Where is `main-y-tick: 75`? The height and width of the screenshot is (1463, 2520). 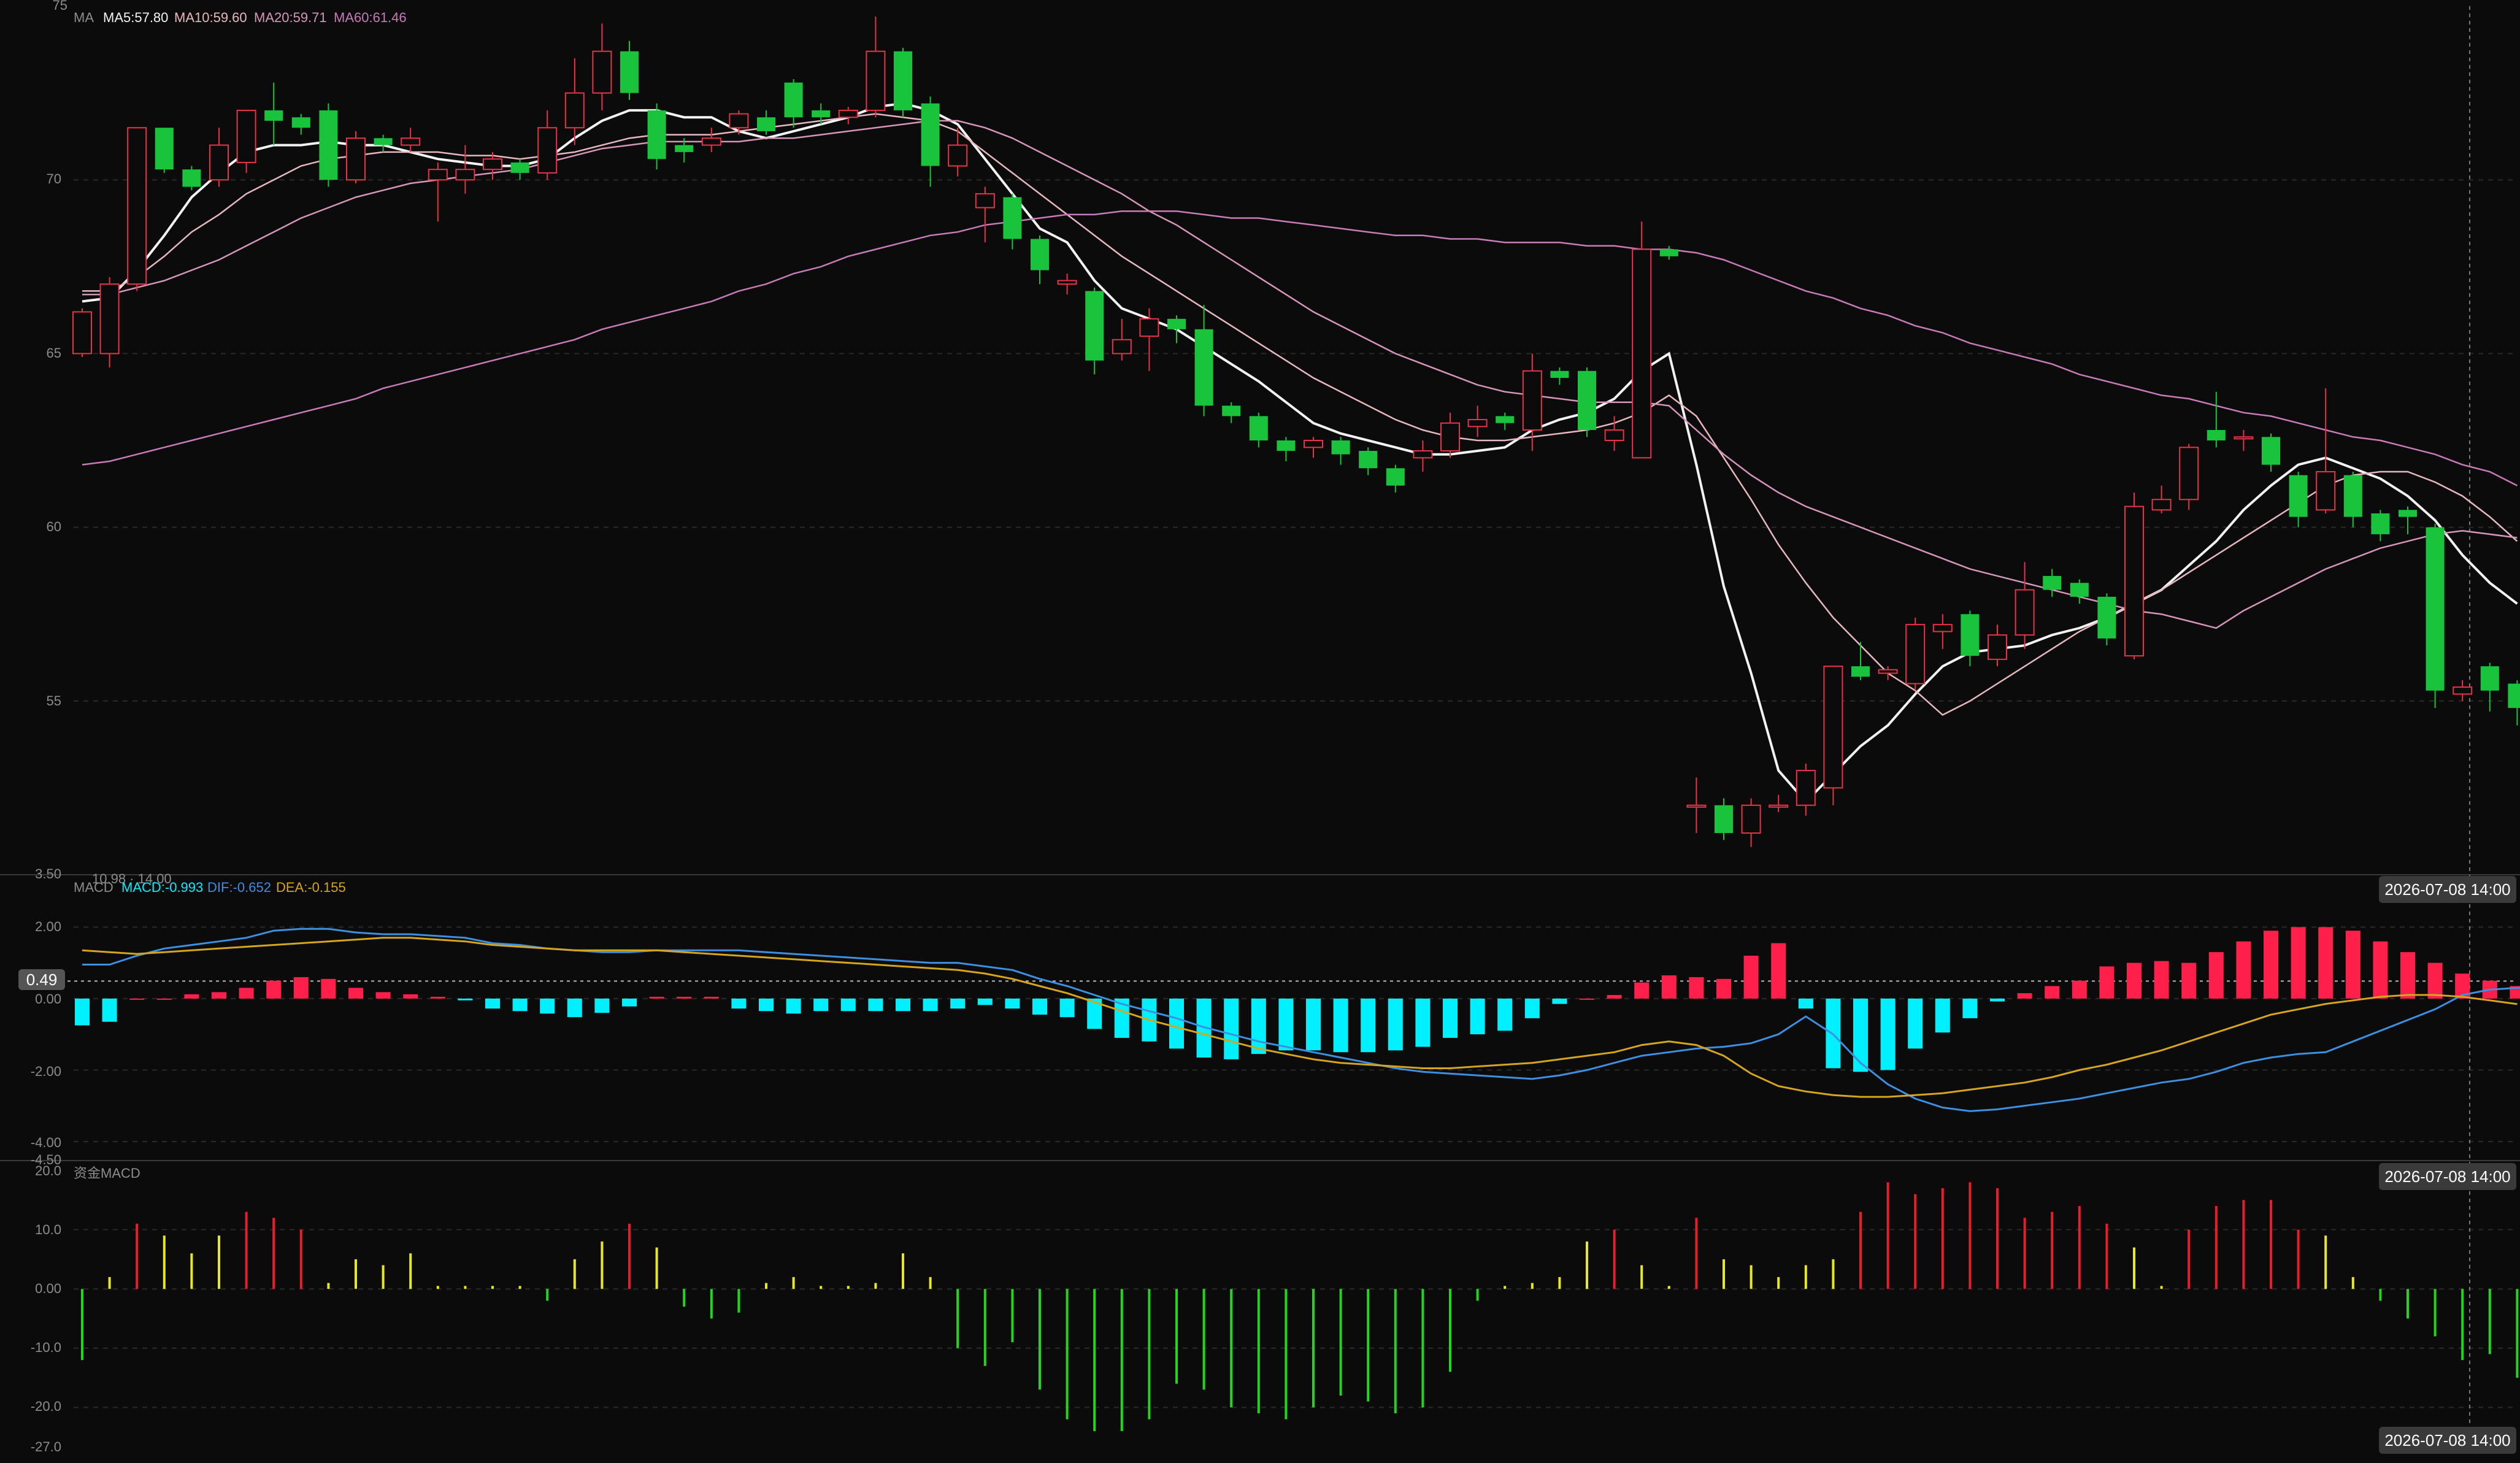
main-y-tick: 75 is located at coordinates (60, 6).